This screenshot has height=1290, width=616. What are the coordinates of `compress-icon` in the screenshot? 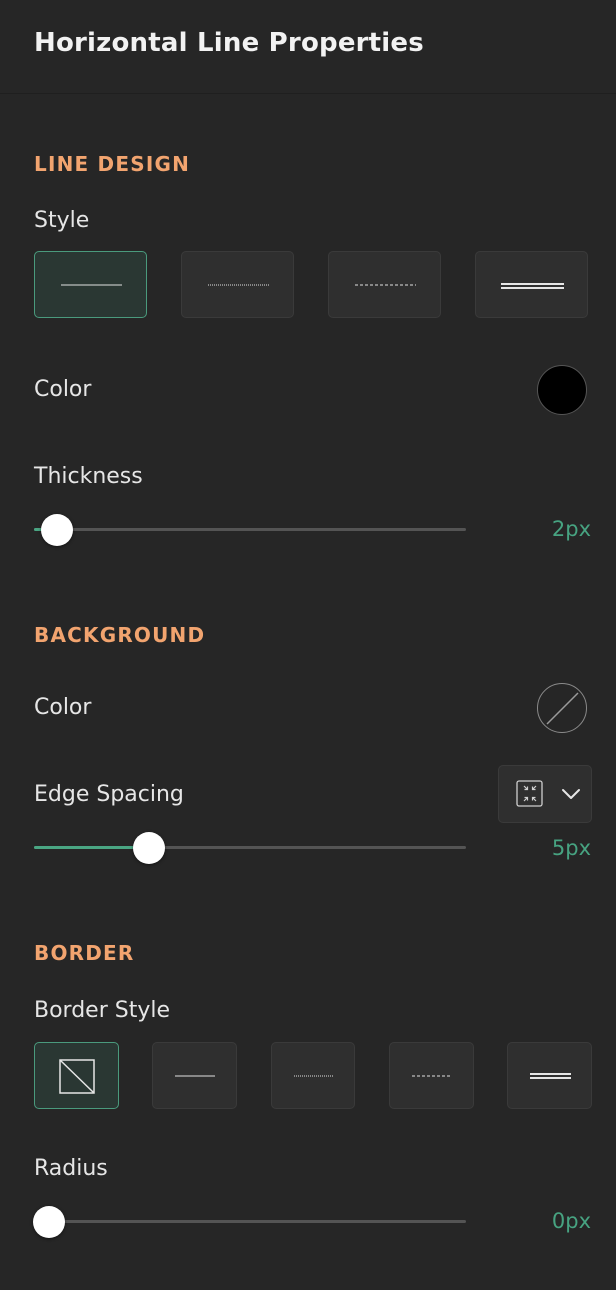 It's located at (529, 793).